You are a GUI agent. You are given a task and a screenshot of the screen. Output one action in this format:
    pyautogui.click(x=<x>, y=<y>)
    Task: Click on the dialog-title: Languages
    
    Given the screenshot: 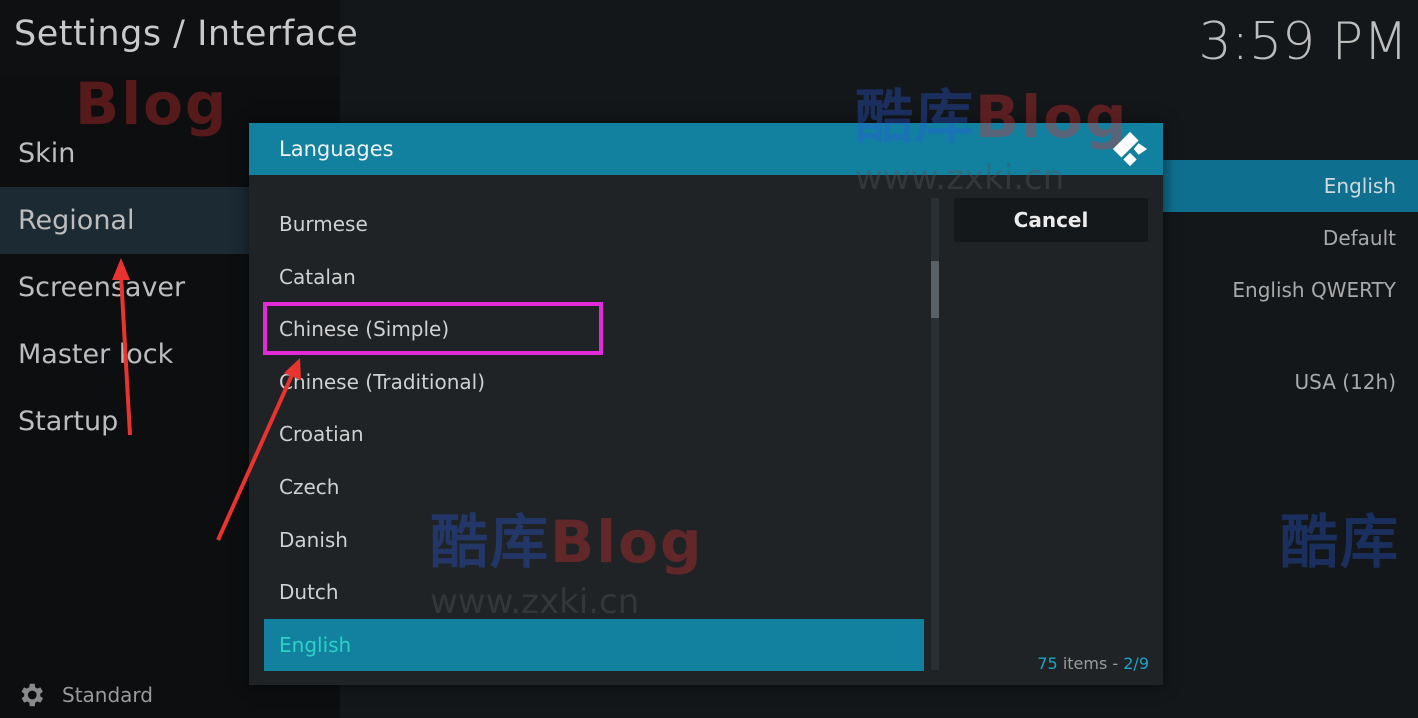 What is the action you would take?
    pyautogui.click(x=336, y=149)
    